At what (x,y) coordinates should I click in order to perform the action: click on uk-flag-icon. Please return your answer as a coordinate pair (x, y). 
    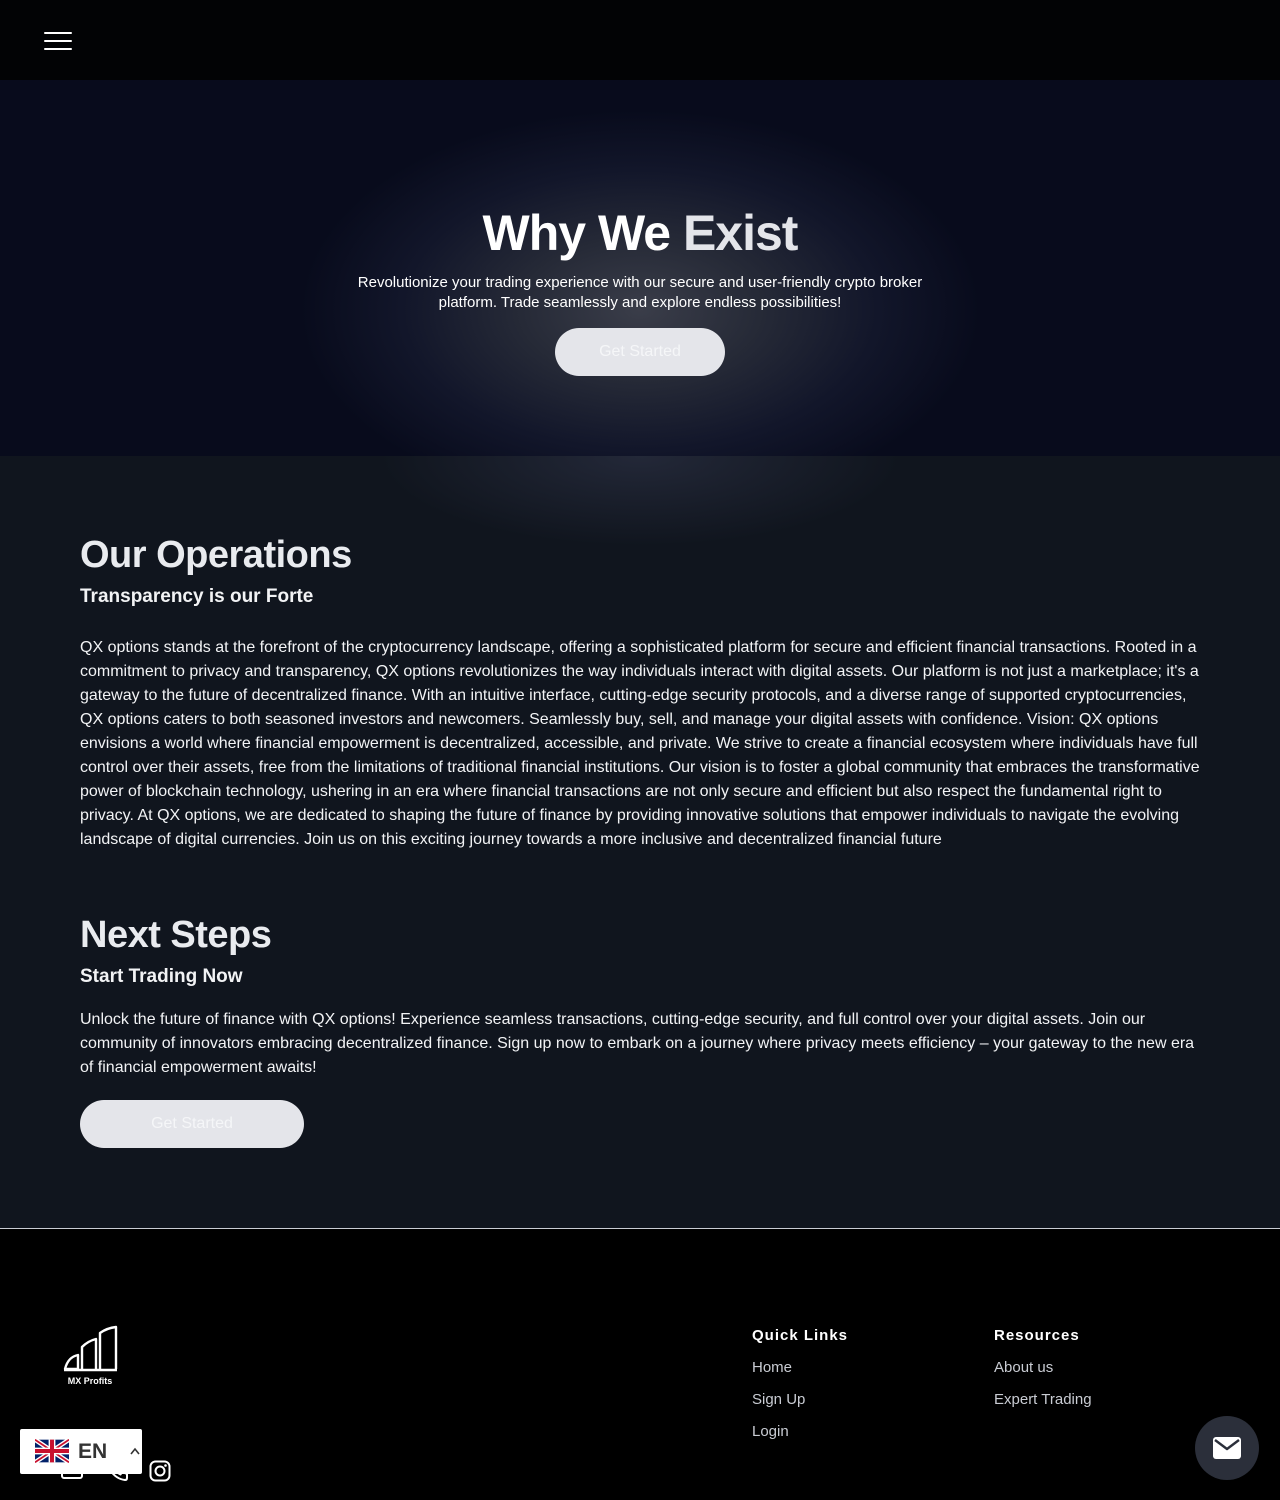
    Looking at the image, I should click on (52, 1451).